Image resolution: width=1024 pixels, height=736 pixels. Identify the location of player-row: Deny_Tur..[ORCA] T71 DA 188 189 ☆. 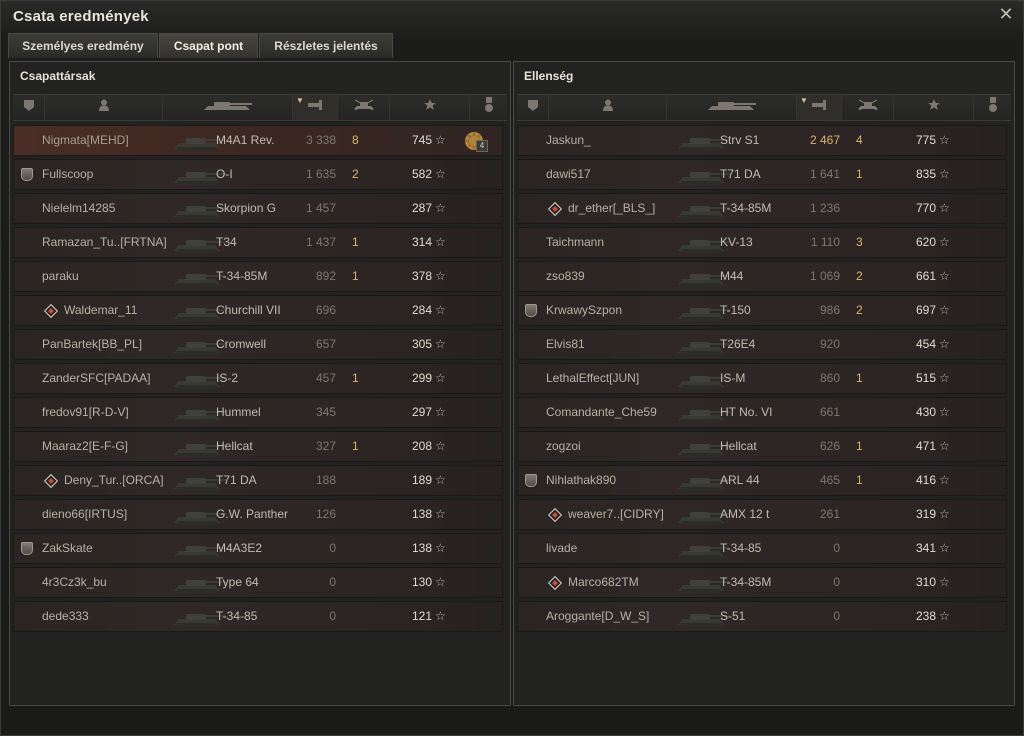
(258, 480).